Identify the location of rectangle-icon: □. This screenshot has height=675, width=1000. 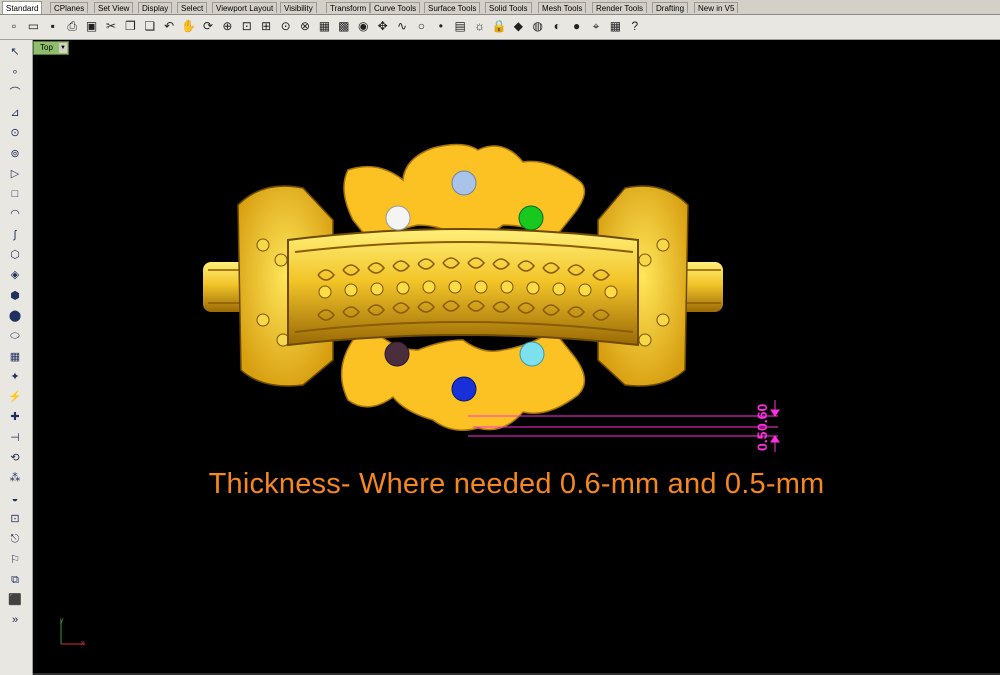
(15, 194).